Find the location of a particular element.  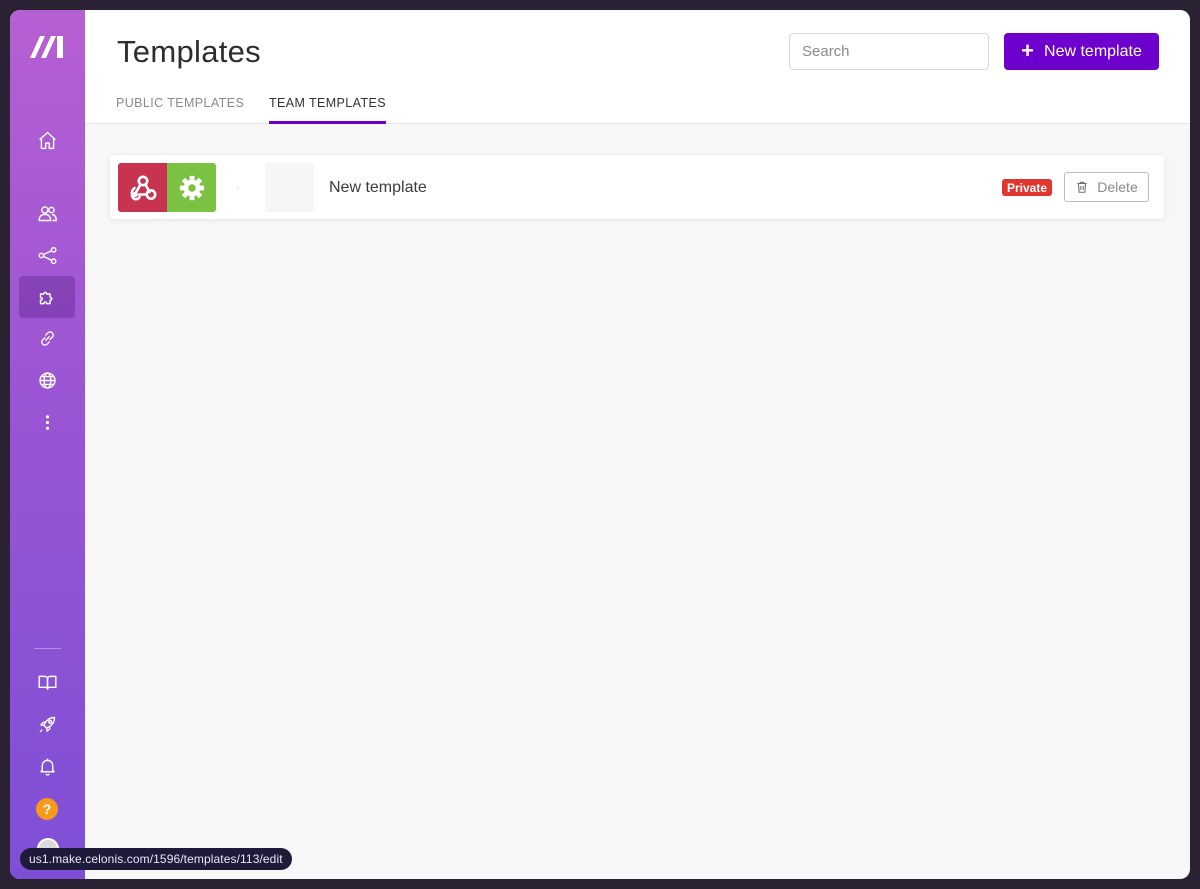

search-input is located at coordinates (889, 51).